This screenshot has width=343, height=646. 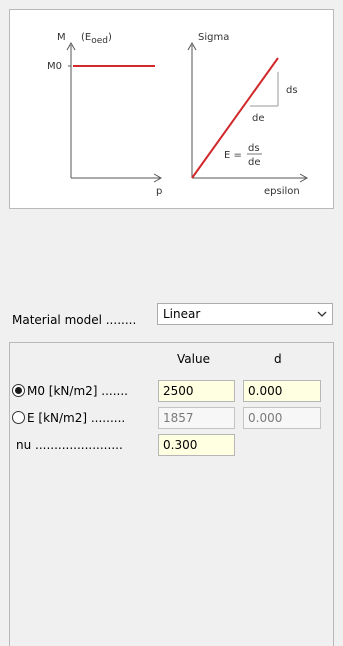 I want to click on m0-radio, so click(x=18, y=390).